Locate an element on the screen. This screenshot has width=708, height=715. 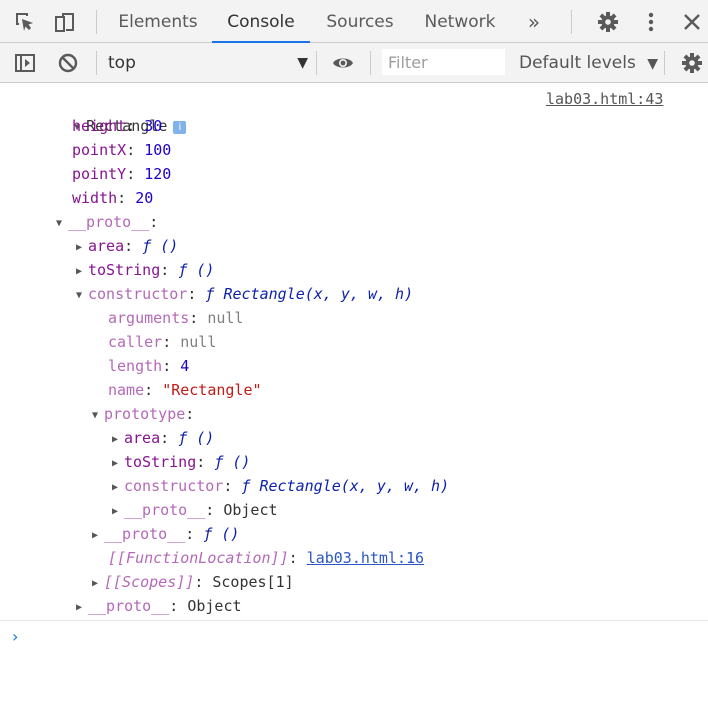
console-settings-icon is located at coordinates (692, 63).